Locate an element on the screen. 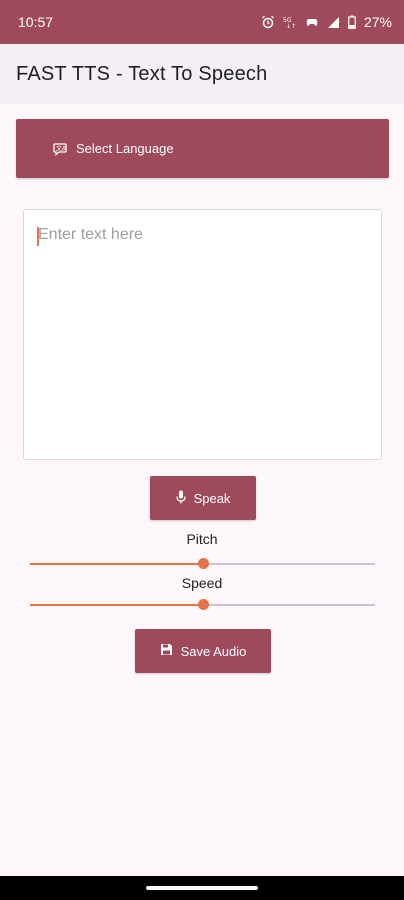  select-language-label: Select Language is located at coordinates (125, 148).